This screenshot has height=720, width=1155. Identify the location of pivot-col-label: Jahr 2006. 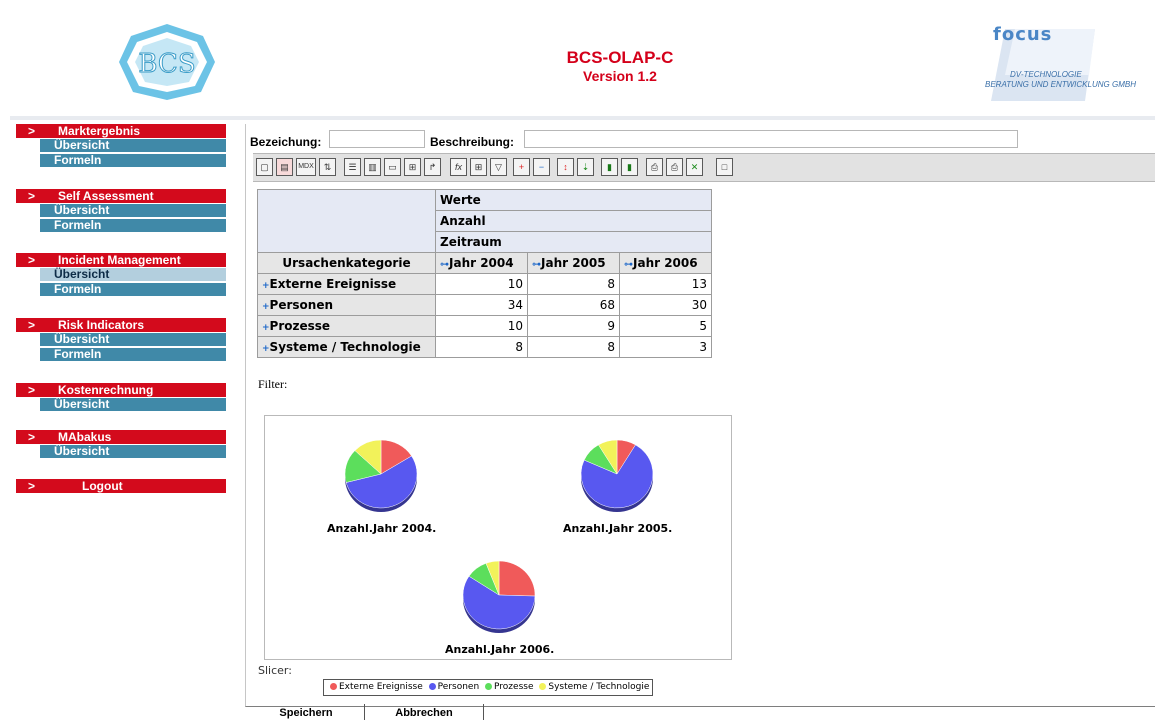
(665, 263).